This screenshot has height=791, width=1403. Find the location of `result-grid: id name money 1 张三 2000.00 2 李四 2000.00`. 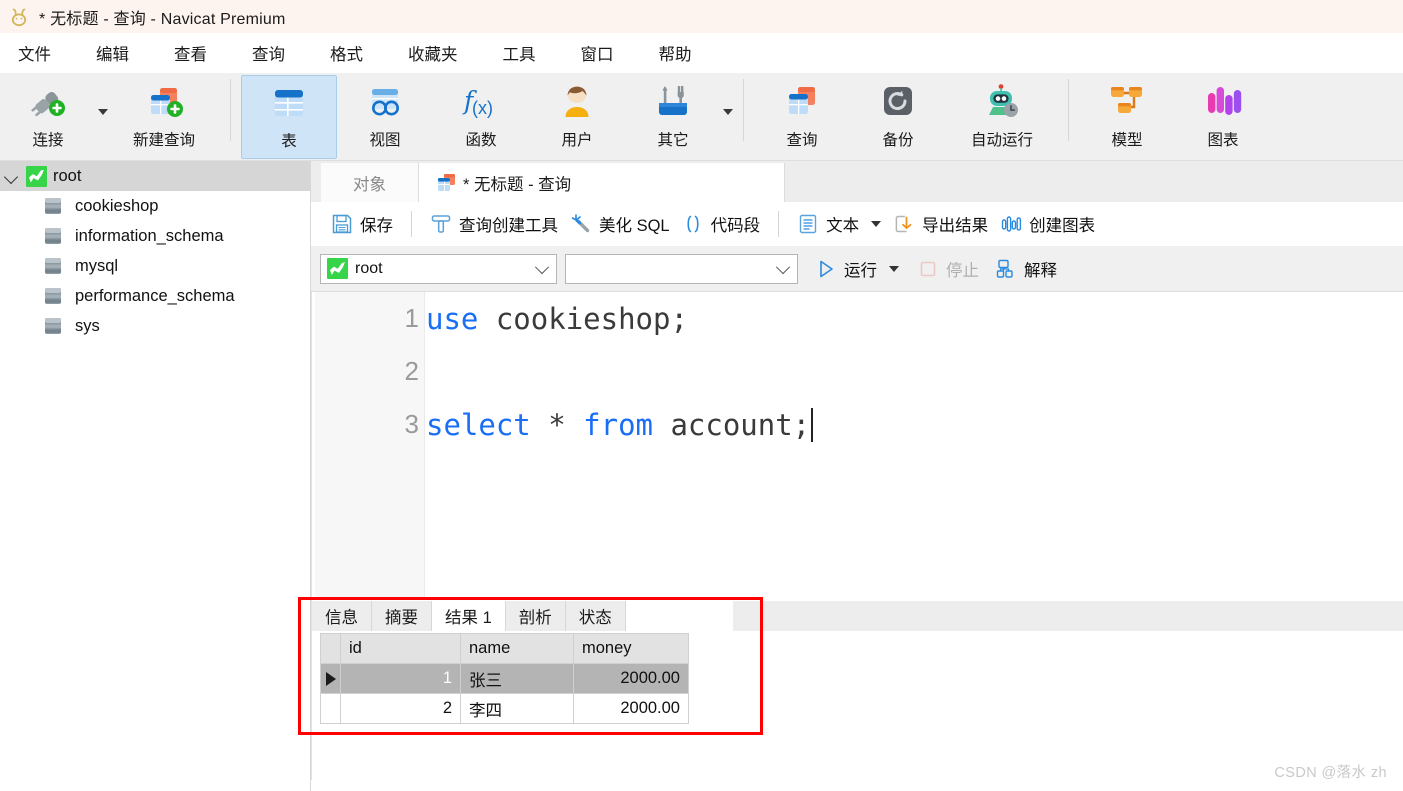

result-grid: id name money 1 张三 2000.00 2 李四 2000.00 is located at coordinates (504, 678).